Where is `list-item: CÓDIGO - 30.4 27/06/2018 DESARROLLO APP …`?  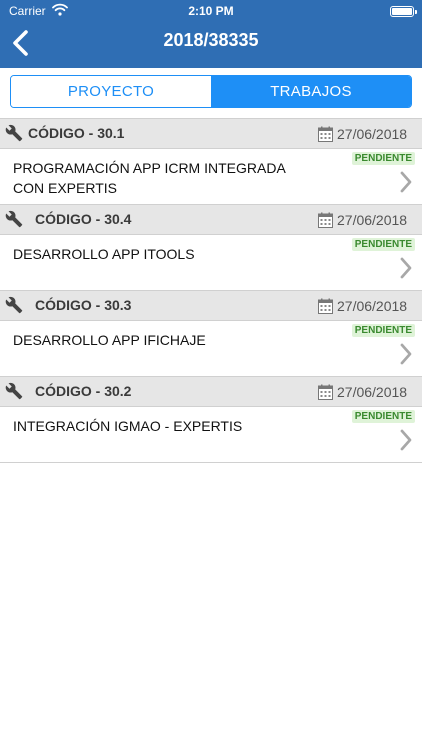
list-item: CÓDIGO - 30.4 27/06/2018 DESARROLLO APP … is located at coordinates (211, 247).